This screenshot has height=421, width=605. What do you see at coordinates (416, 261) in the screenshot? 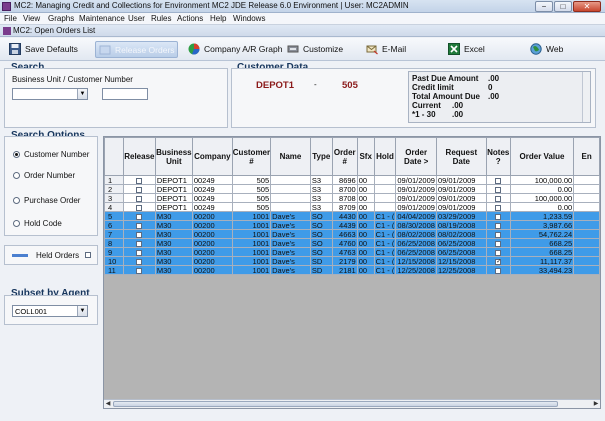
I see `cell-order-date: 12/15/2008` at bounding box center [416, 261].